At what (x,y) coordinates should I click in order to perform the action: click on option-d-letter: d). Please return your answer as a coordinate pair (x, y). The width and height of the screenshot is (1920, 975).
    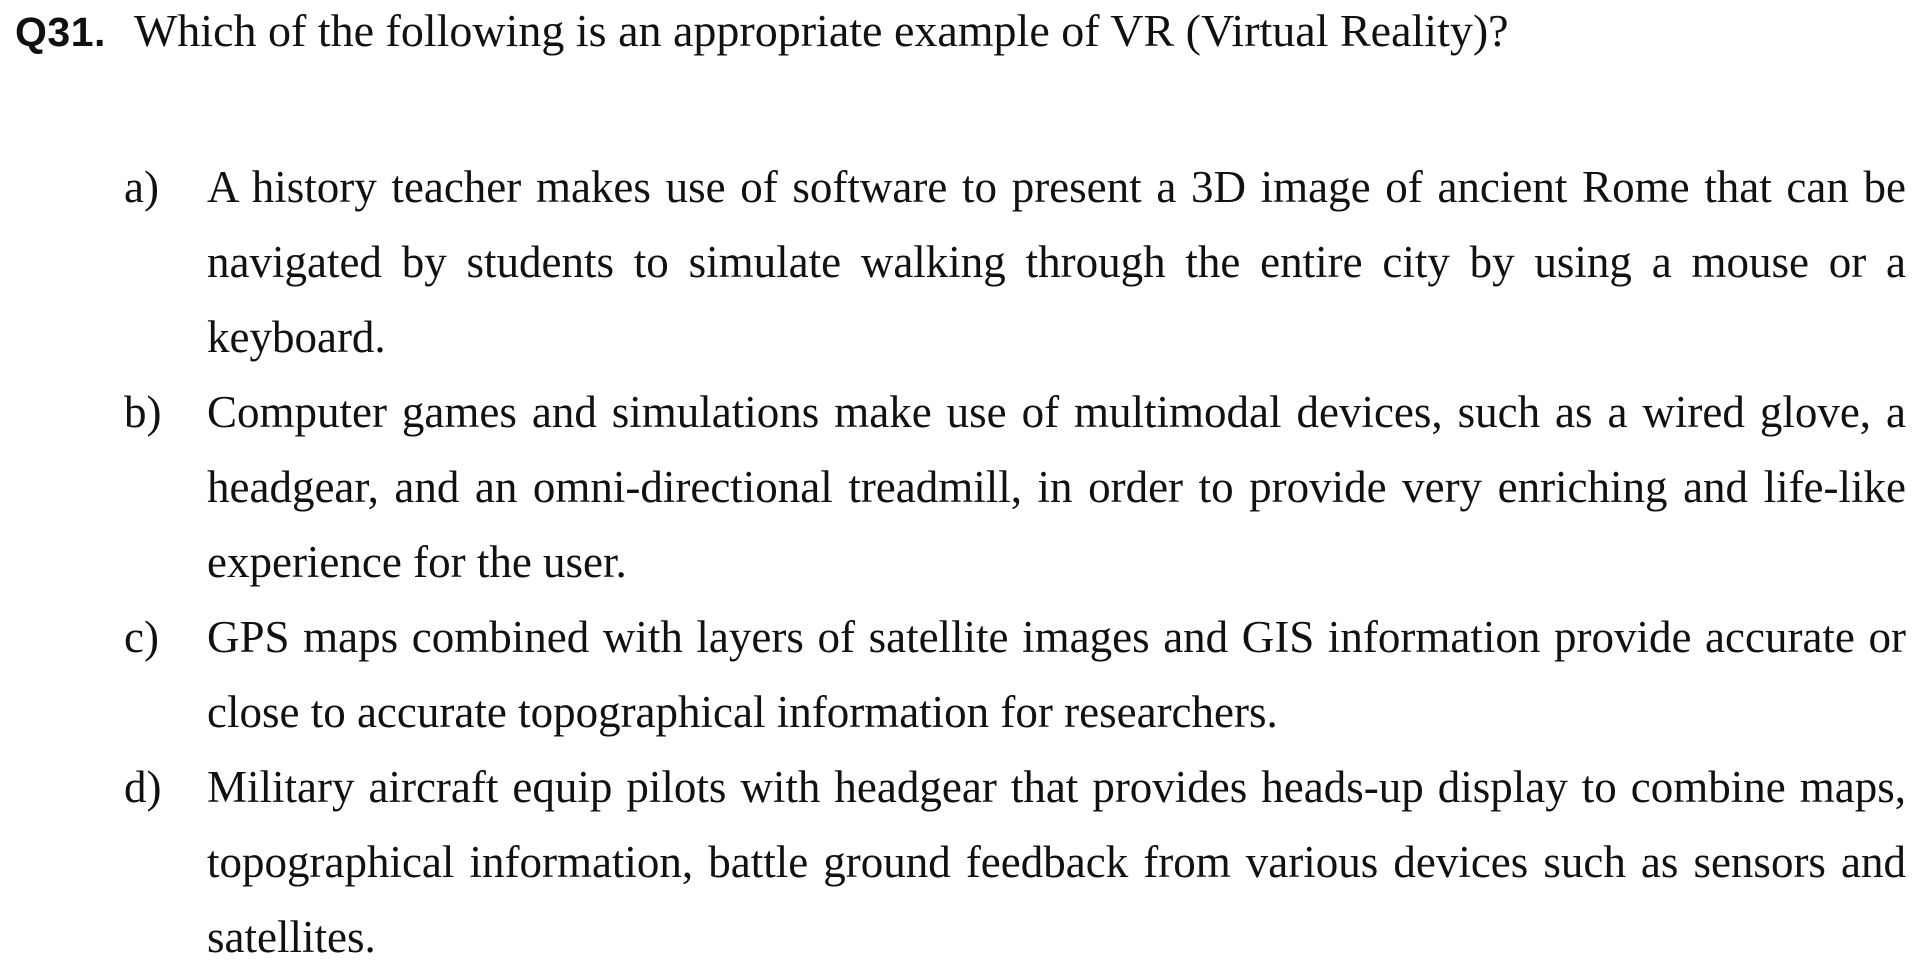
    Looking at the image, I should click on (143, 787).